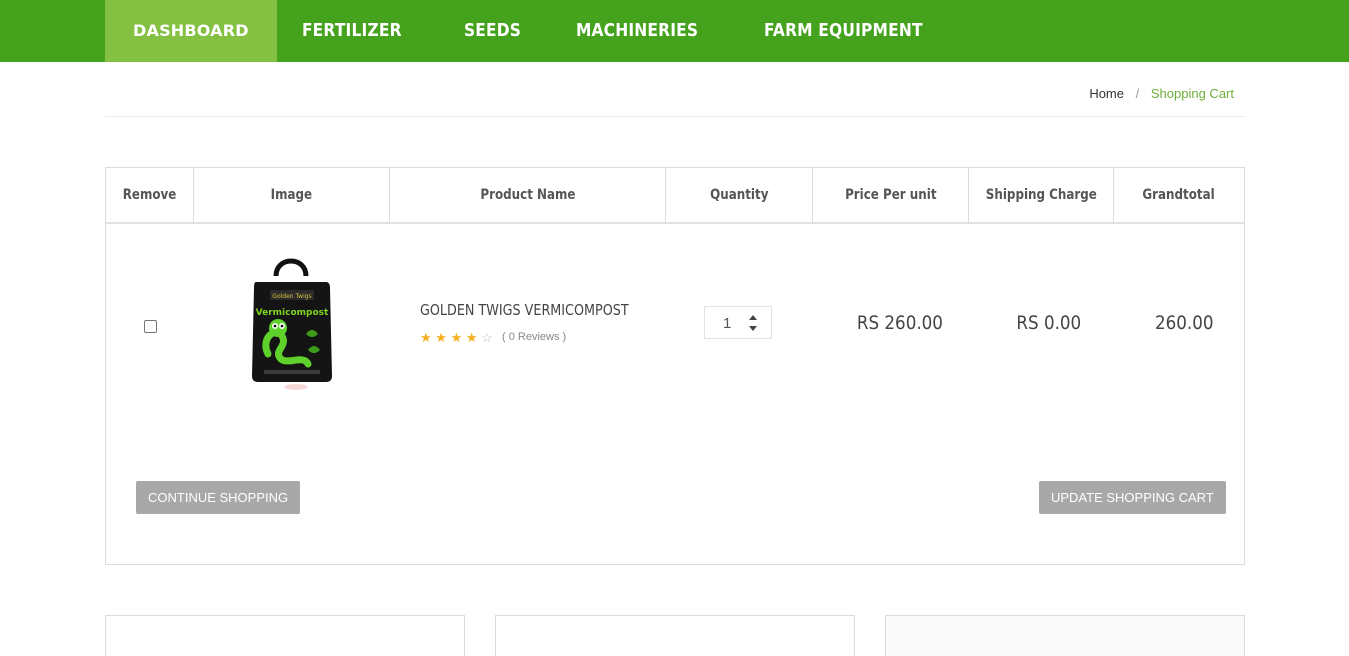 The width and height of the screenshot is (1349, 656). What do you see at coordinates (534, 337) in the screenshot?
I see `review-count: ( 0 Reviews )` at bounding box center [534, 337].